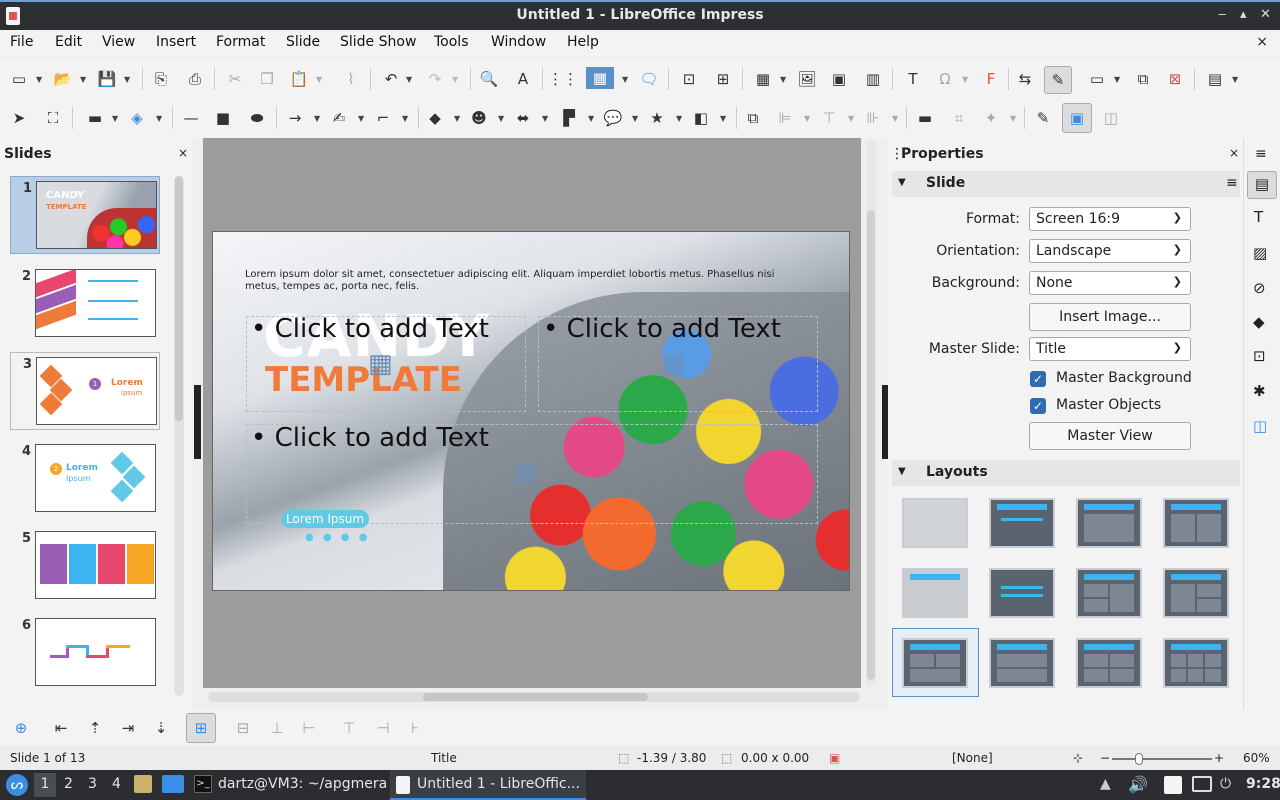  I want to click on image-icon: 🖼, so click(807, 79).